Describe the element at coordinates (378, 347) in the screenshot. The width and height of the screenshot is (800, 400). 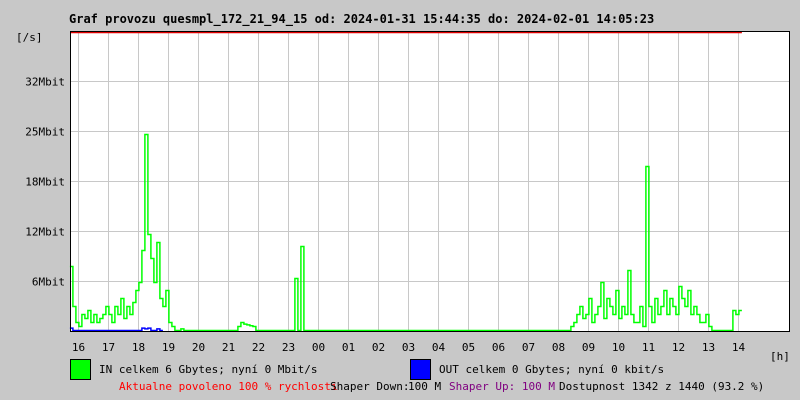
I see `x-tick-label: 02` at that location.